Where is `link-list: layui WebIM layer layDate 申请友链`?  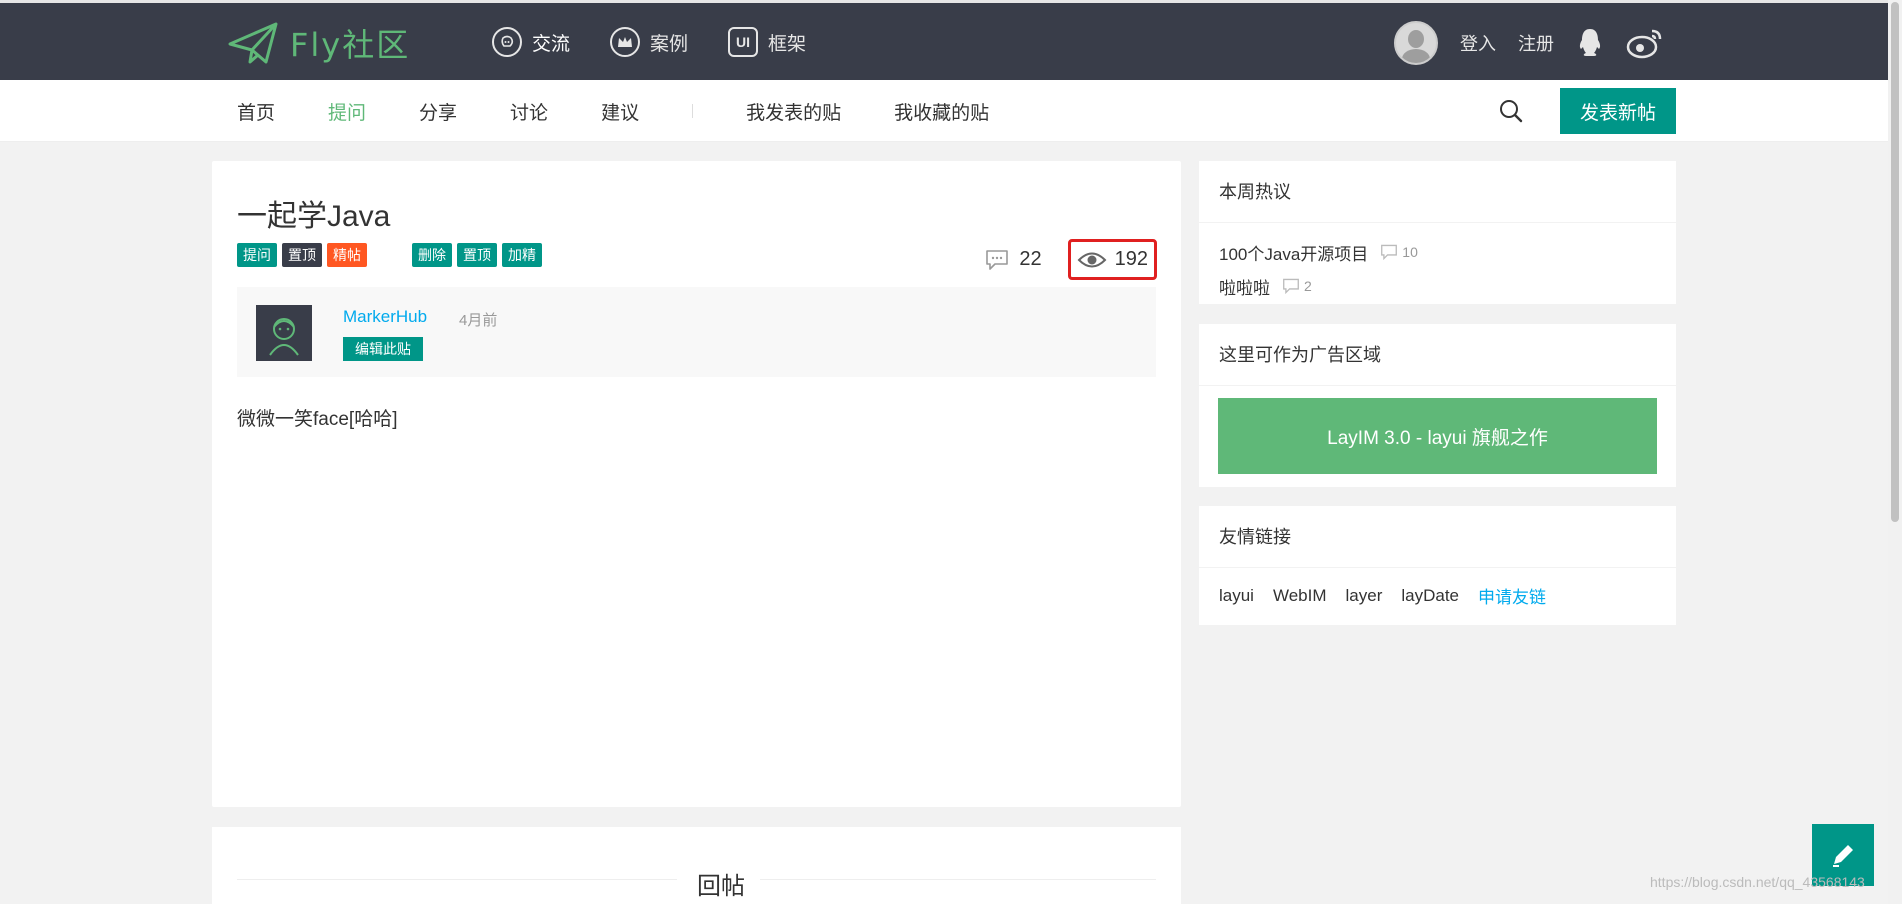 link-list: layui WebIM layer layDate 申请友链 is located at coordinates (1437, 595).